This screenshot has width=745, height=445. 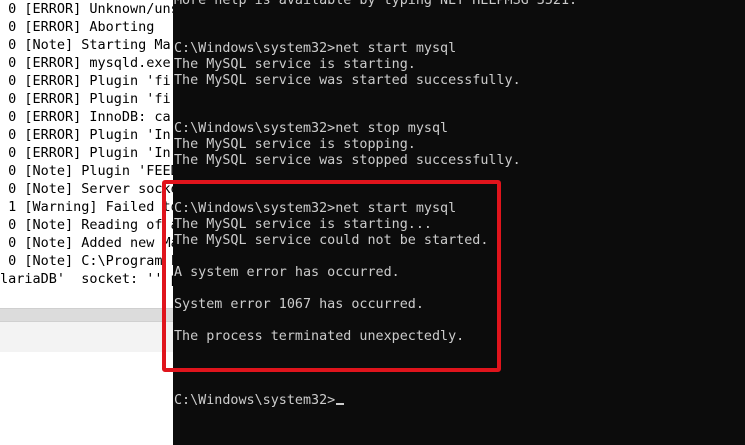 What do you see at coordinates (89, 243) in the screenshot?
I see `log-line: 0 [Note] Added new Ma` at bounding box center [89, 243].